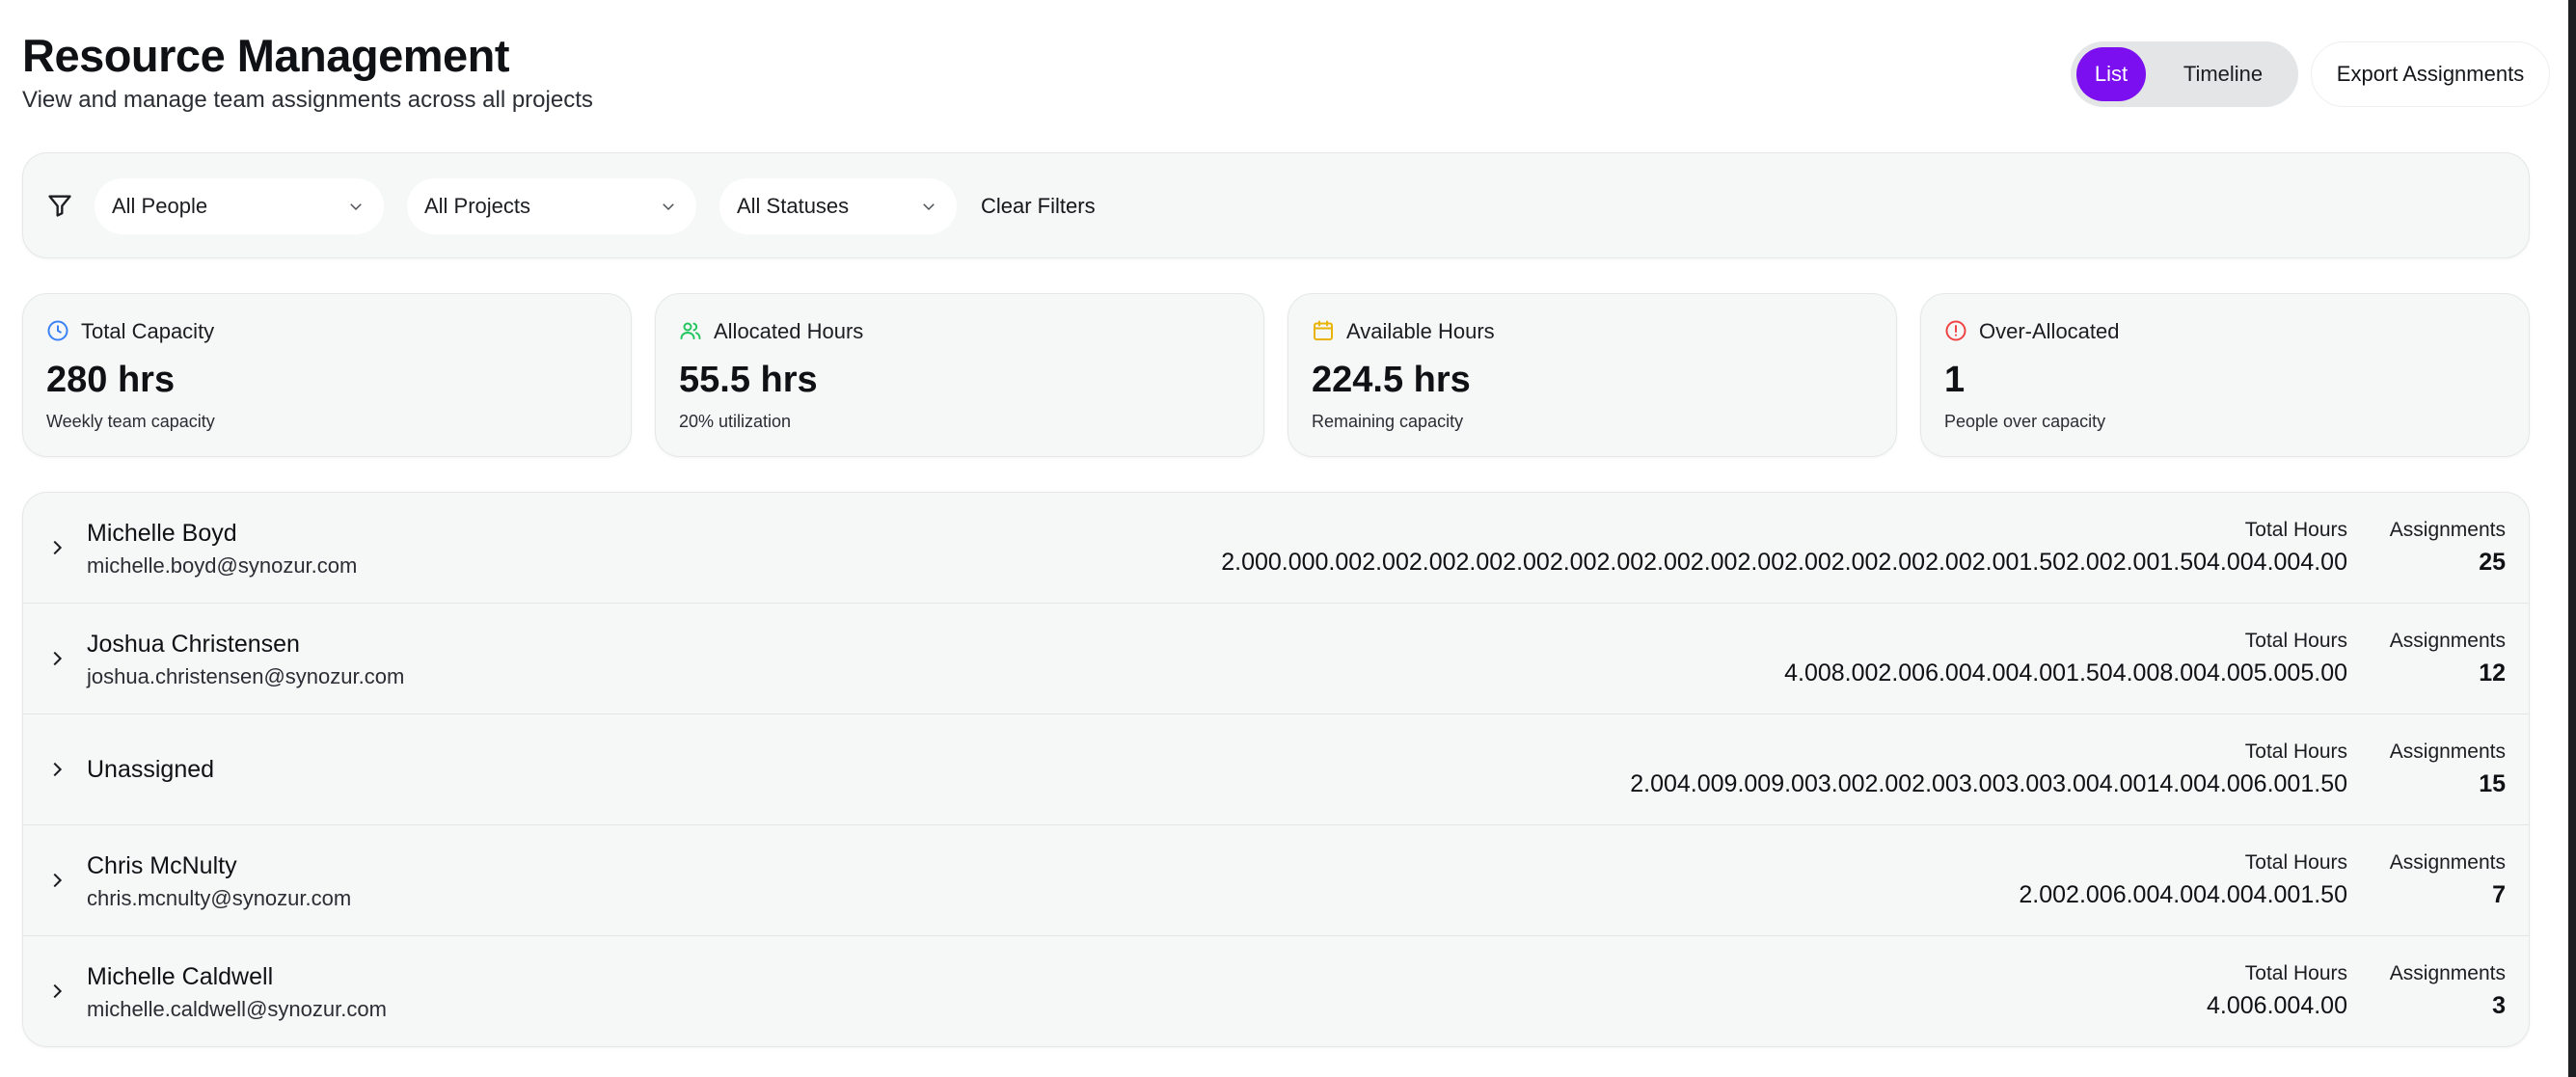 Image resolution: width=2576 pixels, height=1077 pixels. What do you see at coordinates (793, 206) in the screenshot?
I see `status-filter-value: All Statuses` at bounding box center [793, 206].